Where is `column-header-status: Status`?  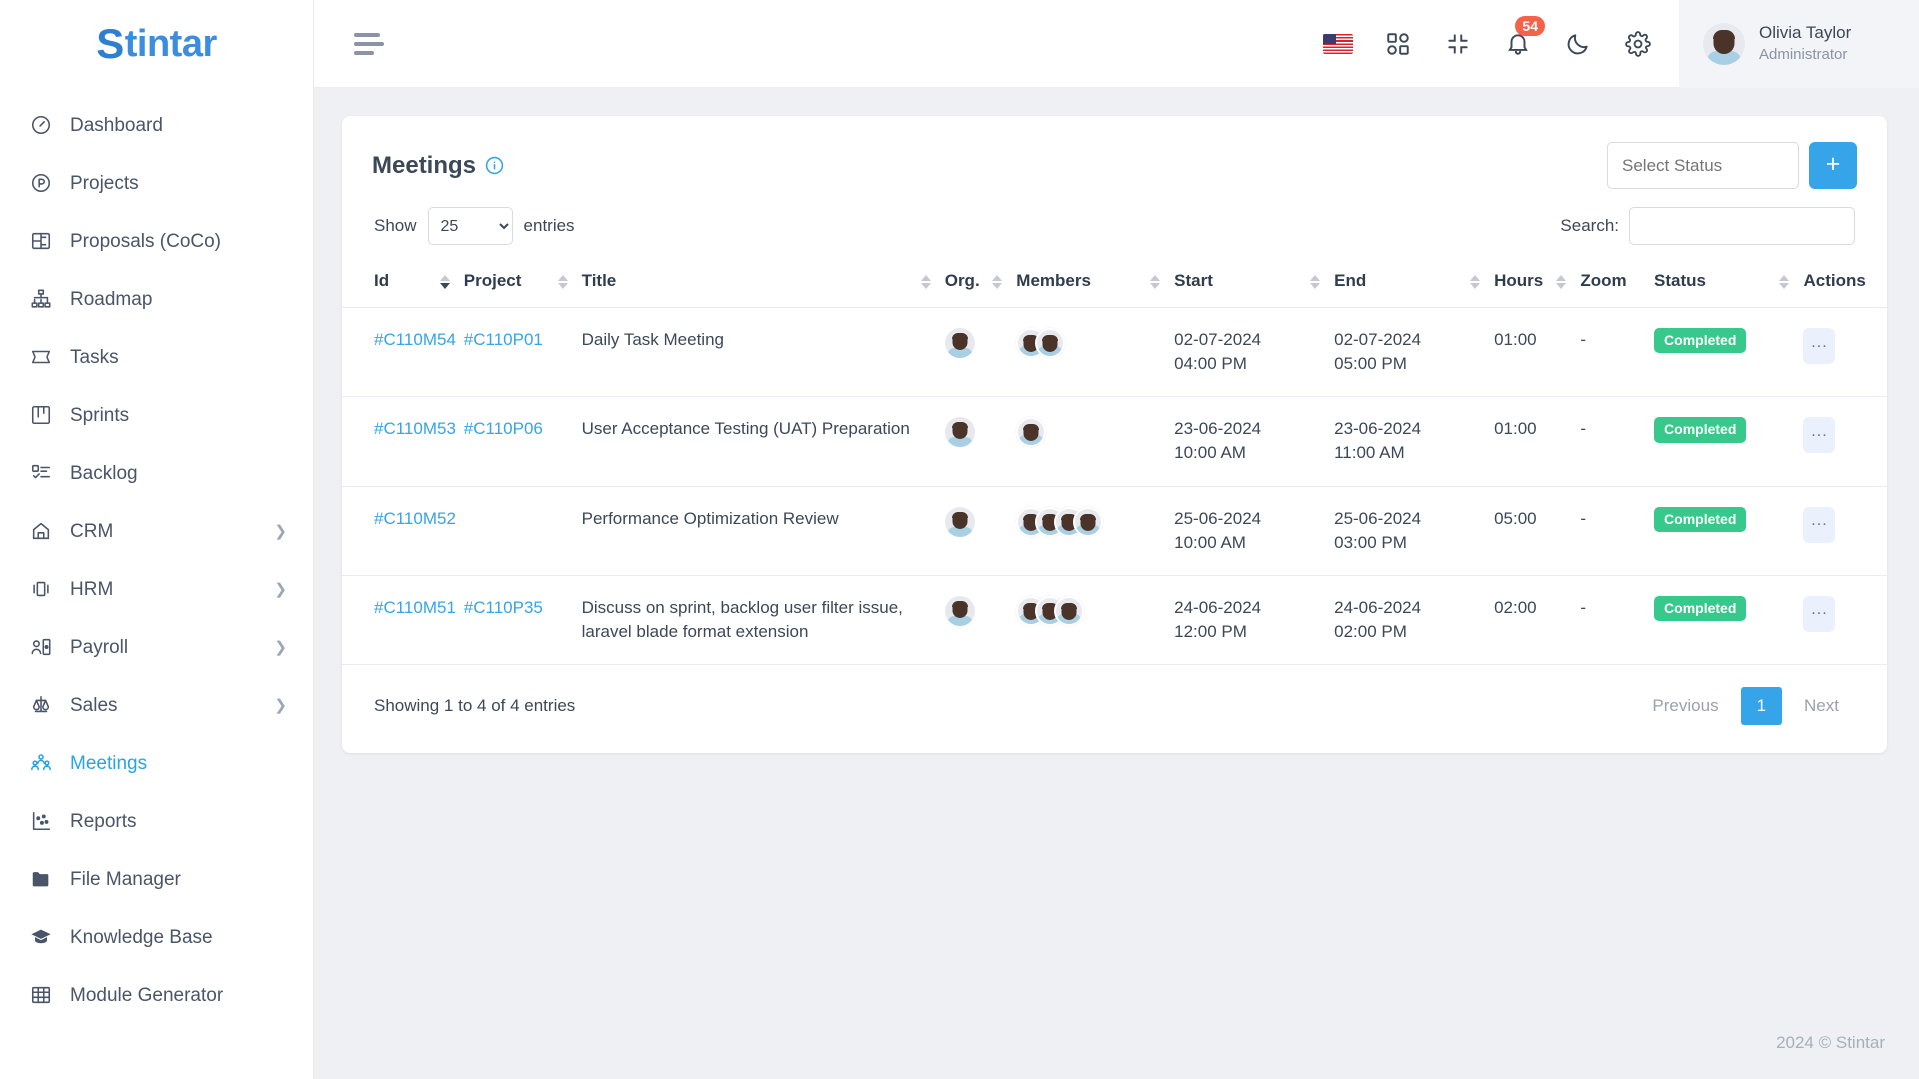 column-header-status: Status is located at coordinates (1723, 282).